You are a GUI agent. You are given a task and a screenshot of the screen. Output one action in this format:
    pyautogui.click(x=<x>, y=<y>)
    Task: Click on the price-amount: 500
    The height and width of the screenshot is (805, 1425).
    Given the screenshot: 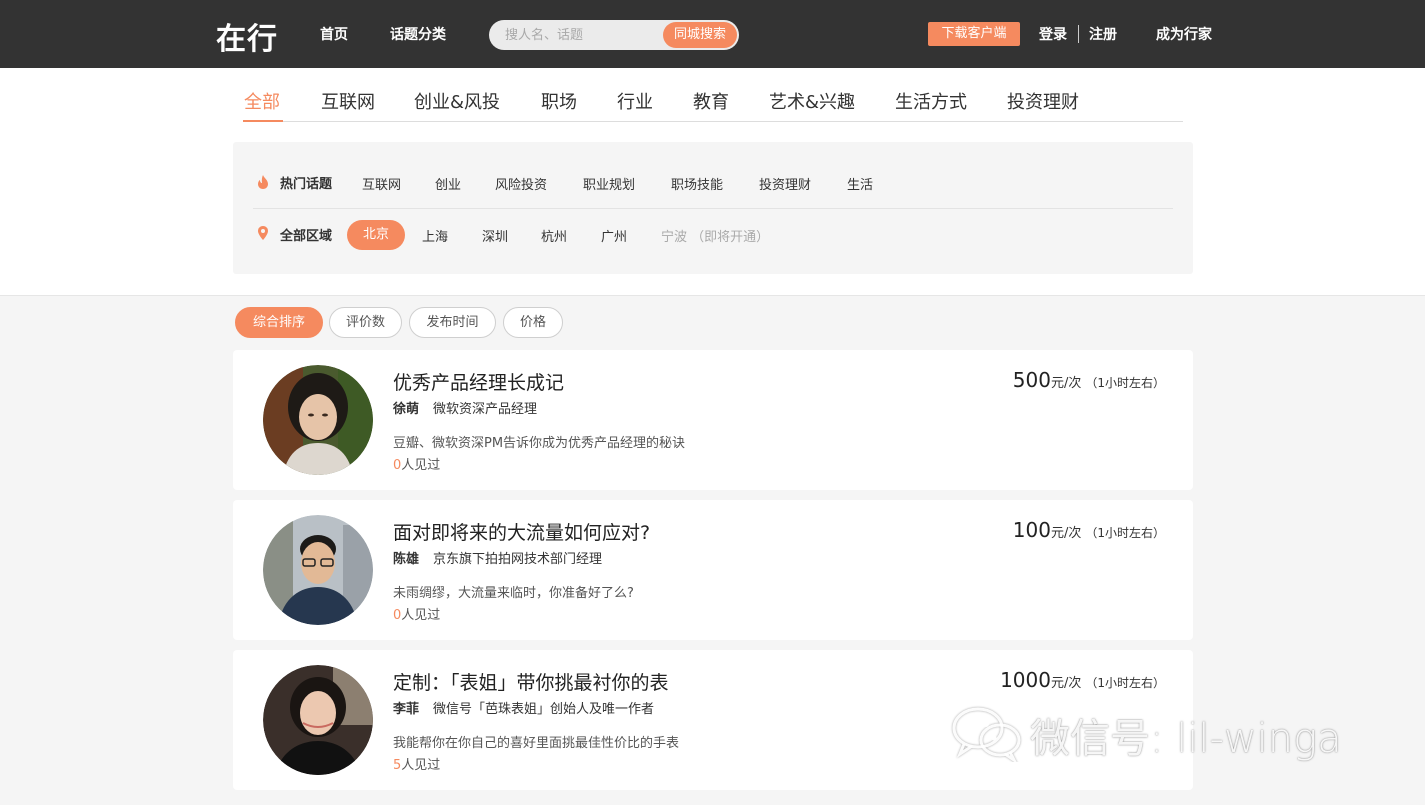 What is the action you would take?
    pyautogui.click(x=1031, y=380)
    